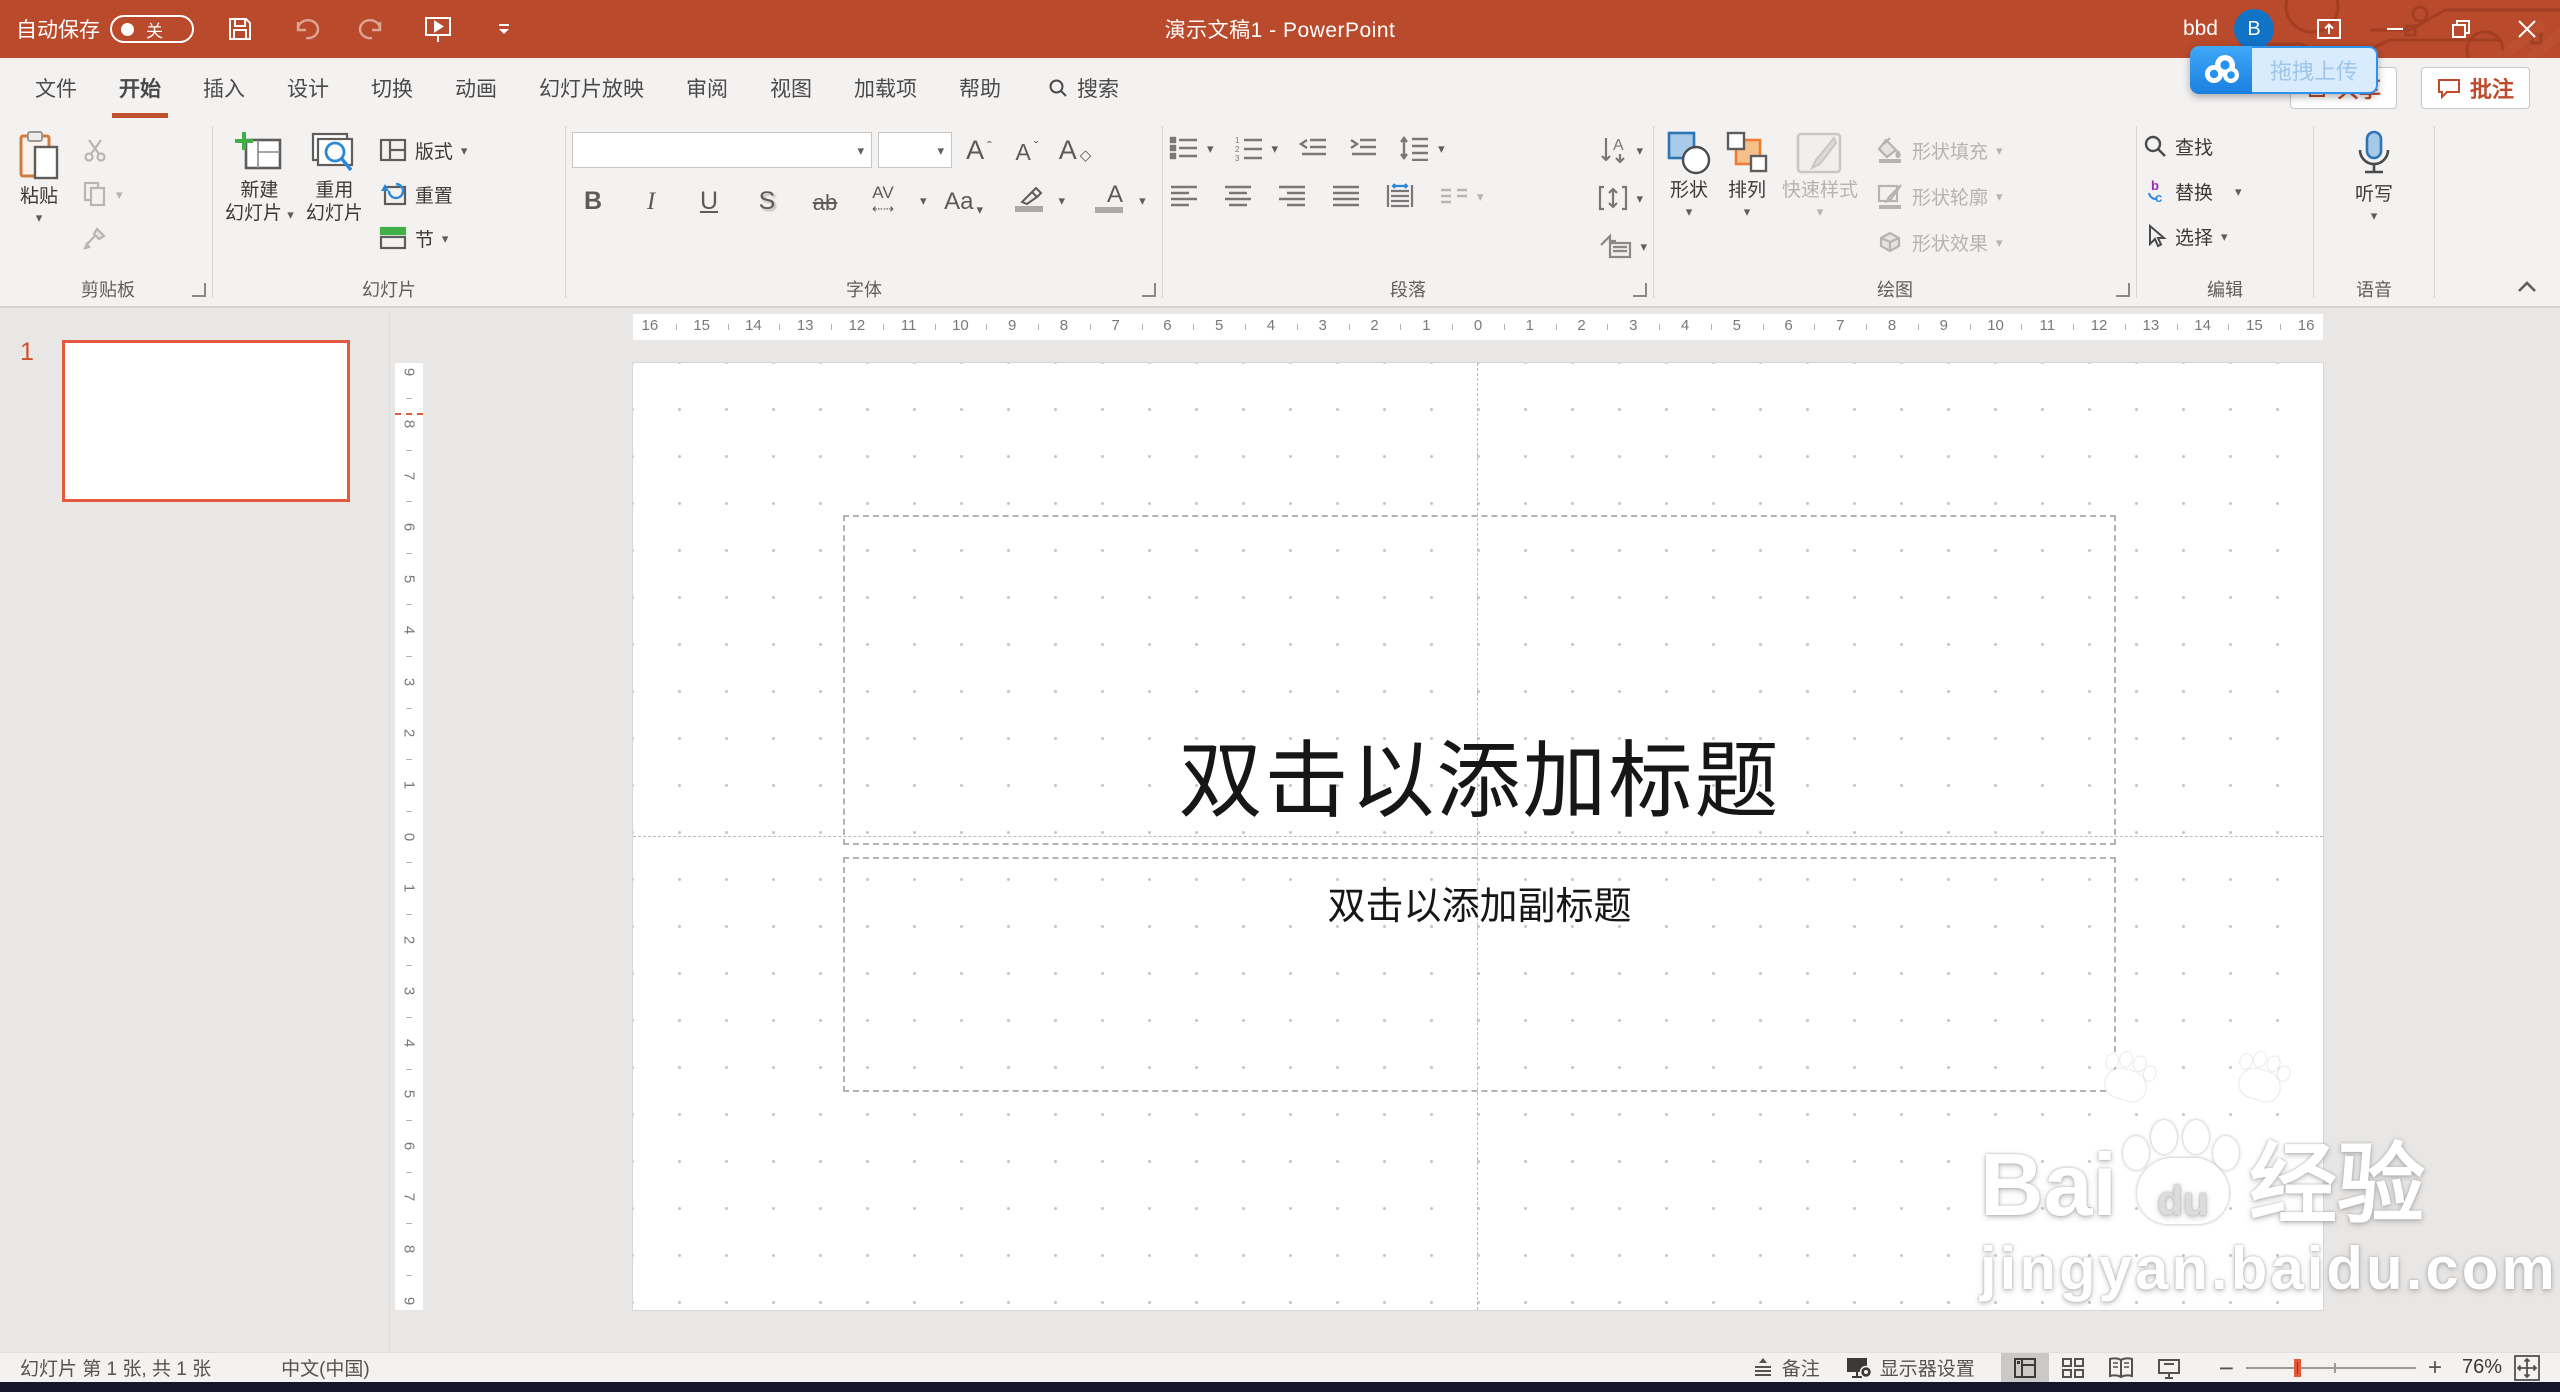 This screenshot has width=2560, height=1392. Describe the element at coordinates (372, 29) in the screenshot. I see `redo-button` at that location.